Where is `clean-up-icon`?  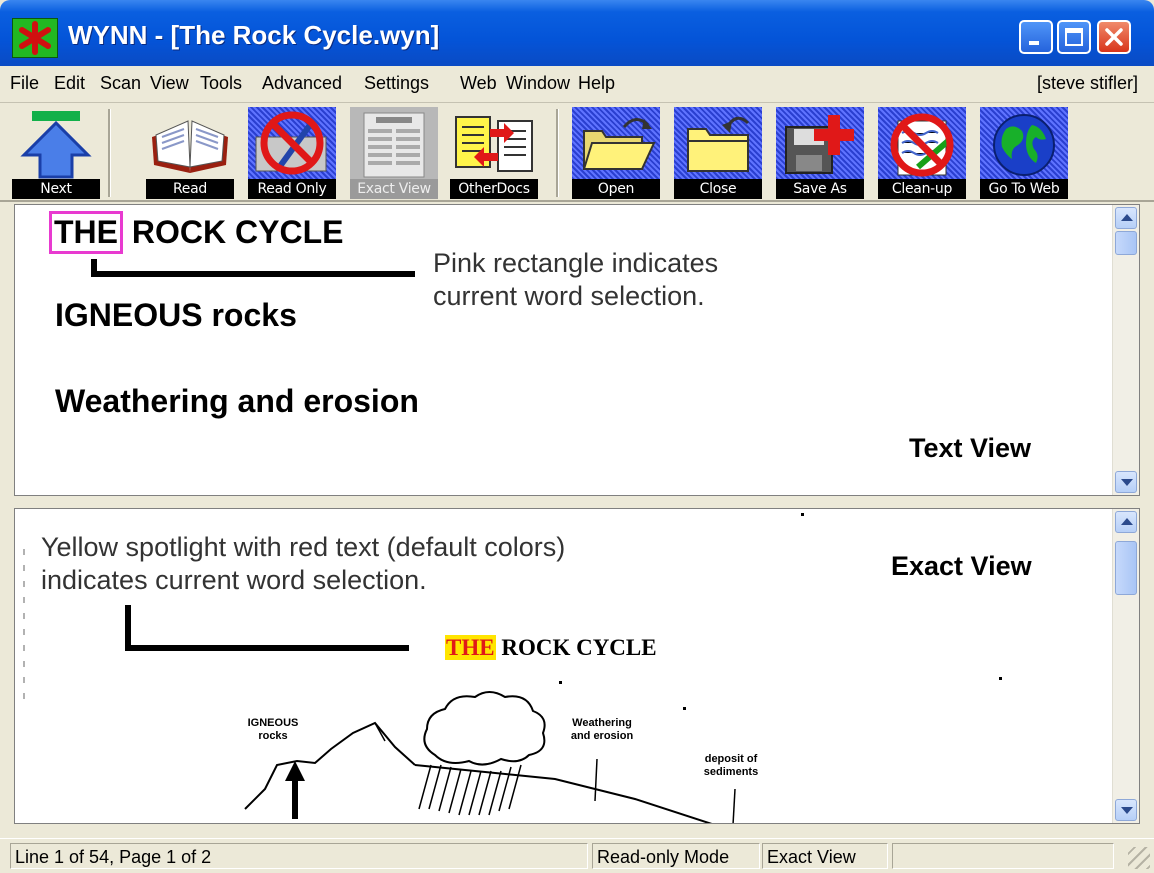 clean-up-icon is located at coordinates (922, 143).